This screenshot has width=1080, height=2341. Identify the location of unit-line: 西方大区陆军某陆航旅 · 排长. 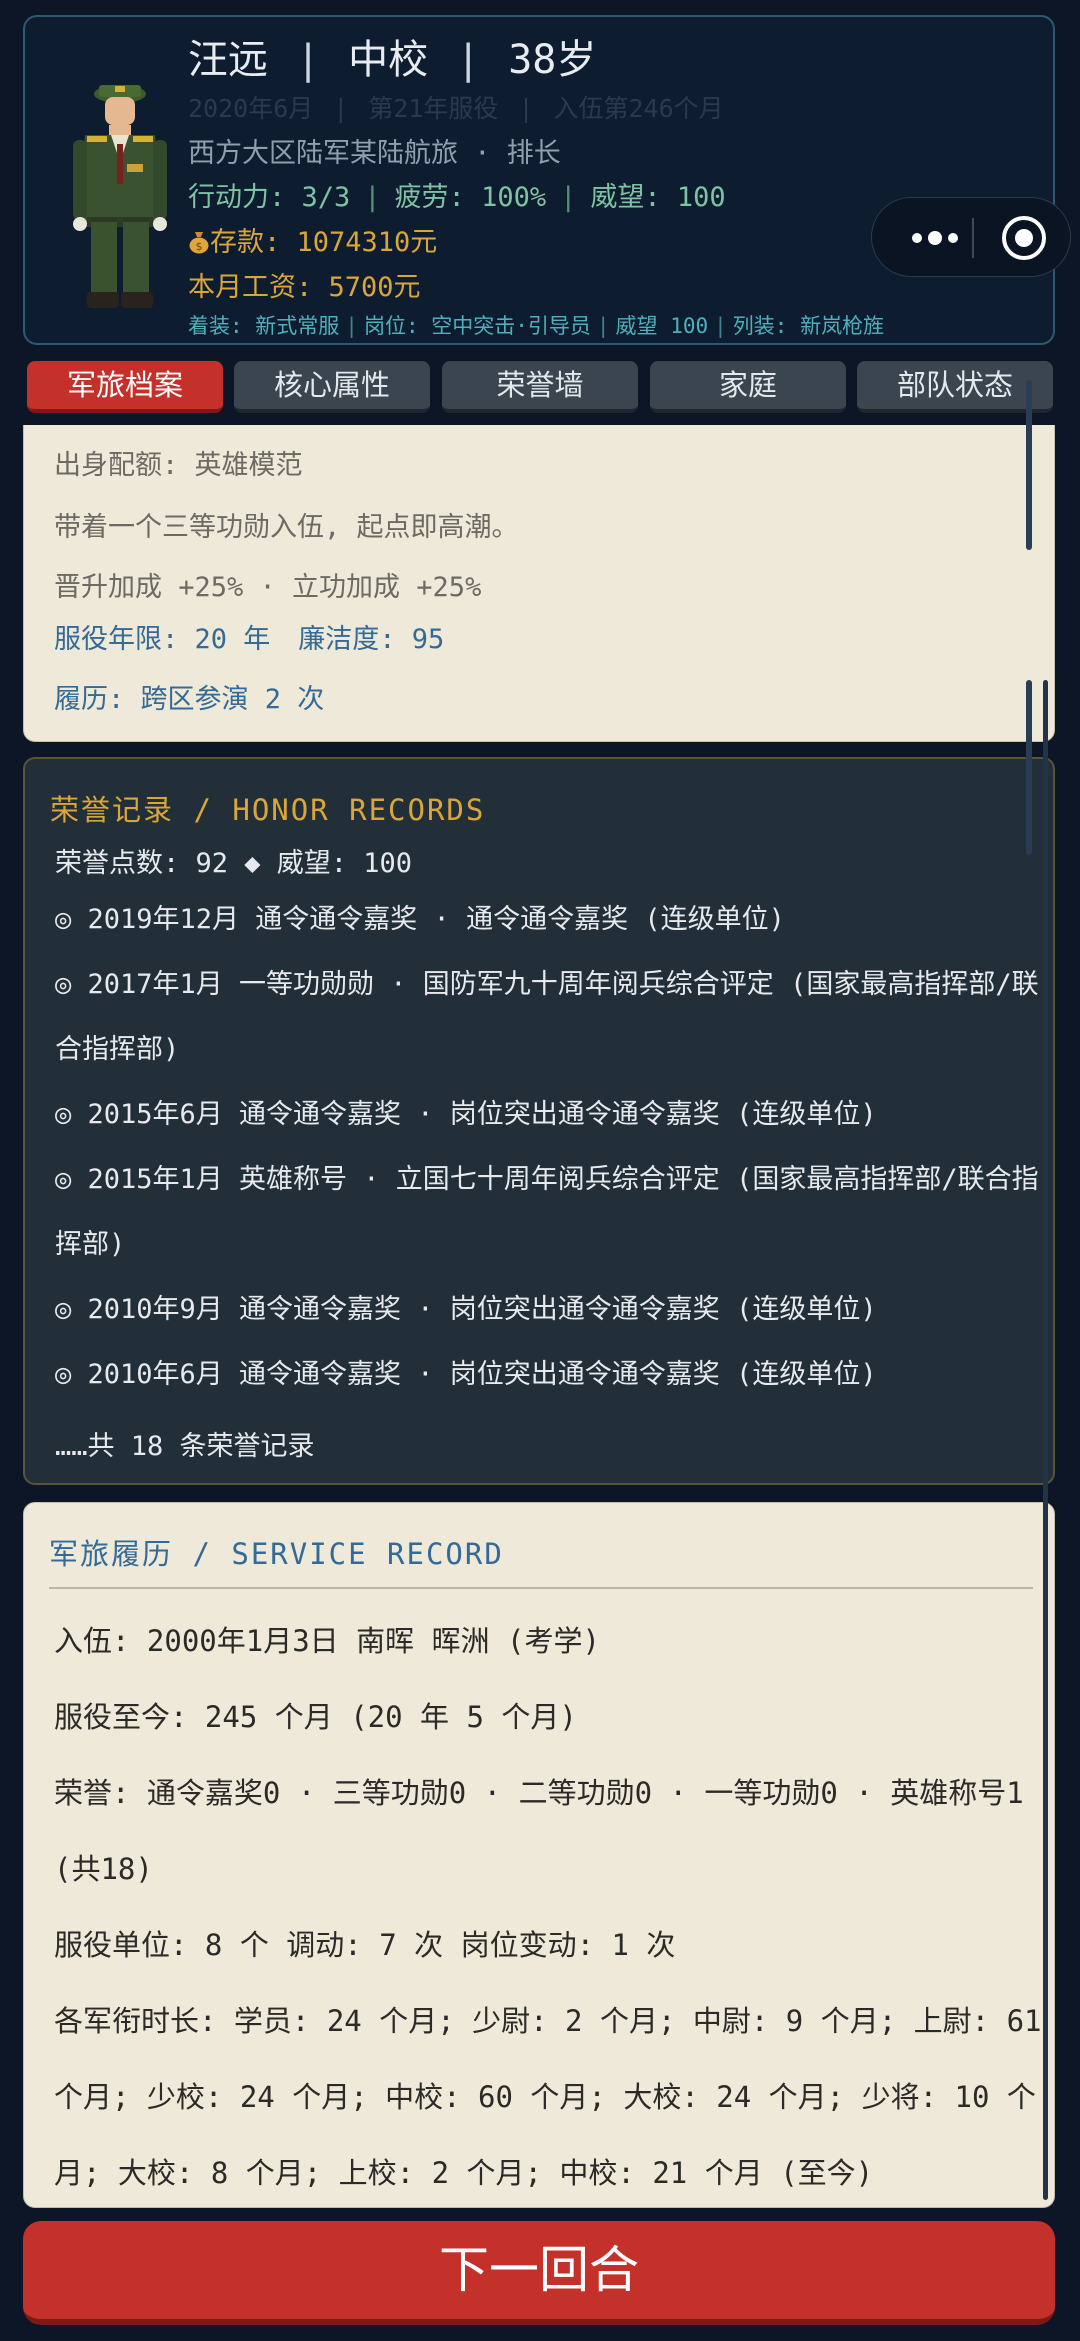
(374, 153).